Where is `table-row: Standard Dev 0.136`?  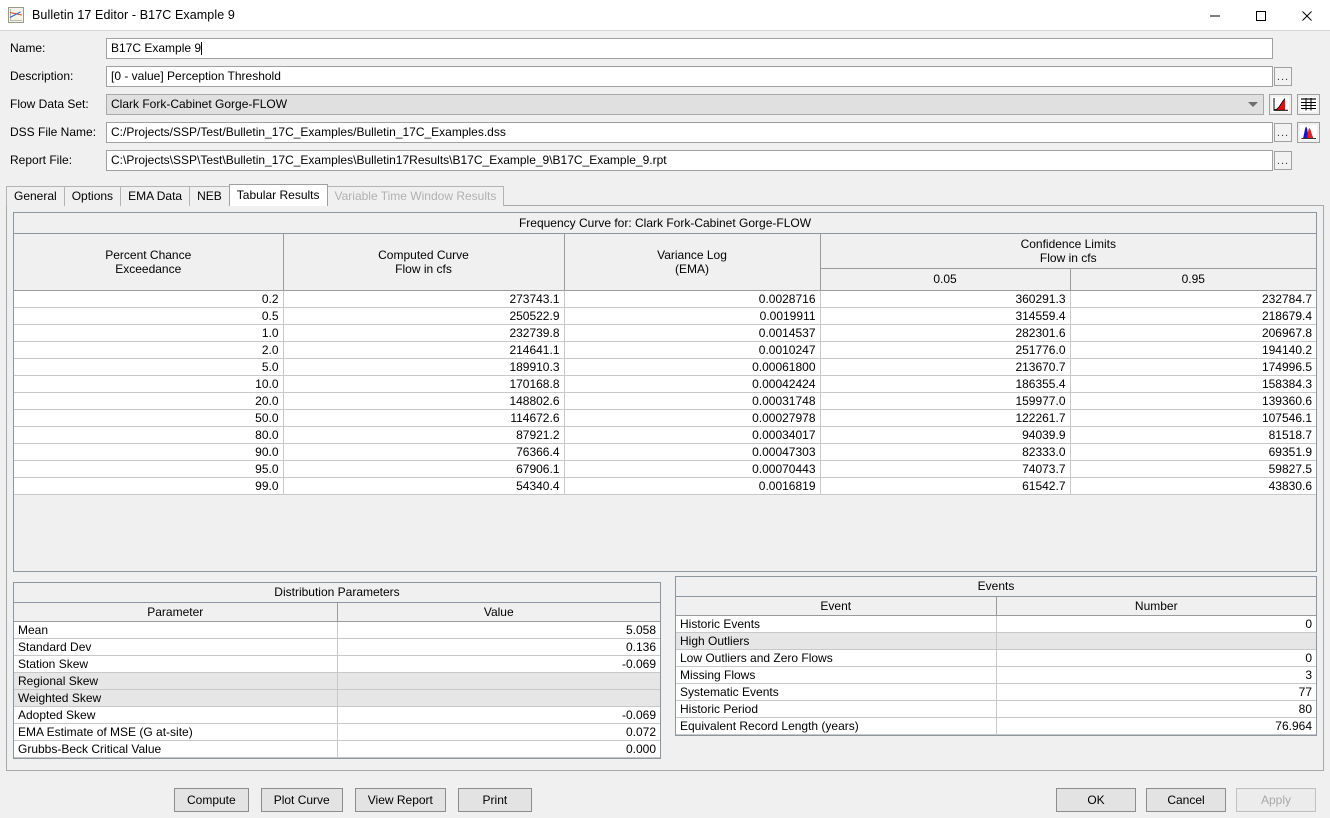 table-row: Standard Dev 0.136 is located at coordinates (337, 647).